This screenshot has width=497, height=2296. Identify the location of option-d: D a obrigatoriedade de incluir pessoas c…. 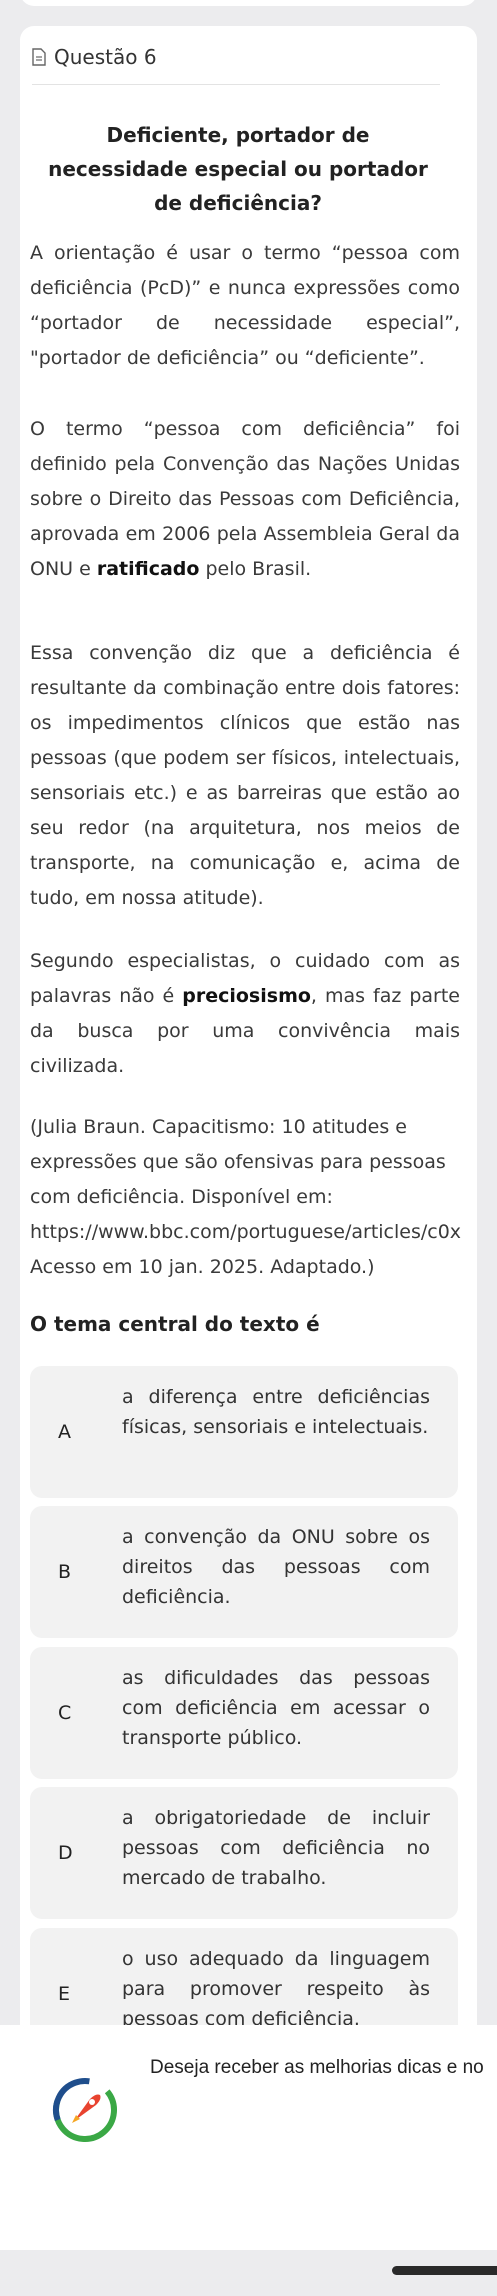
(244, 1853).